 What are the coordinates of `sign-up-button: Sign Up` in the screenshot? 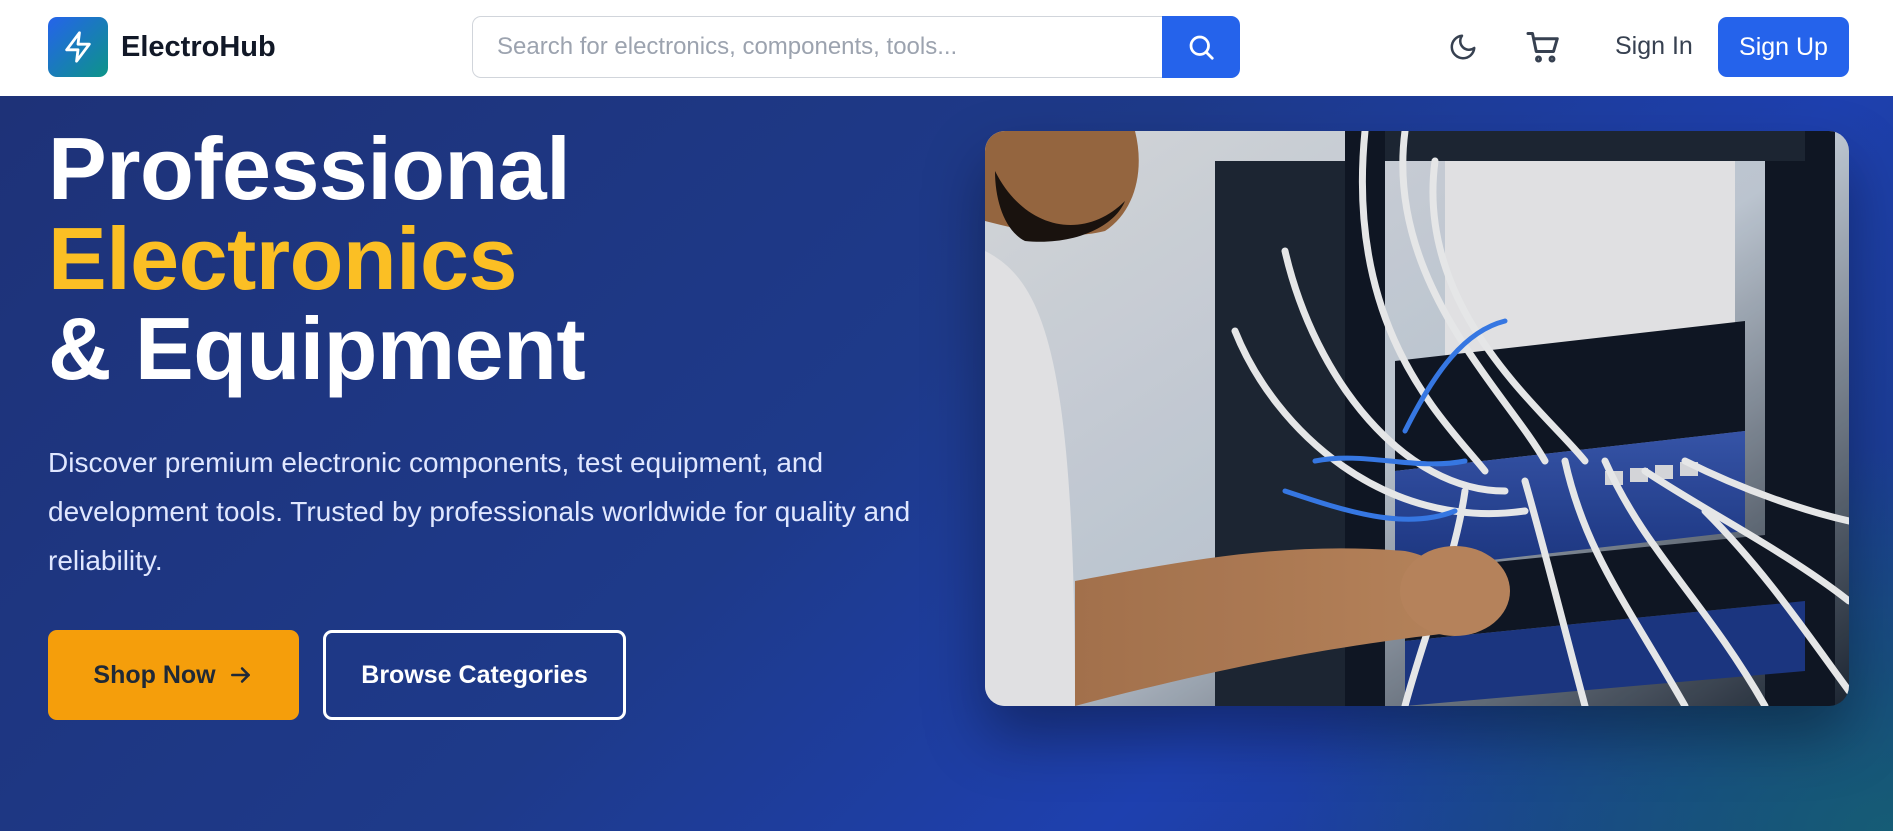 It's located at (1783, 47).